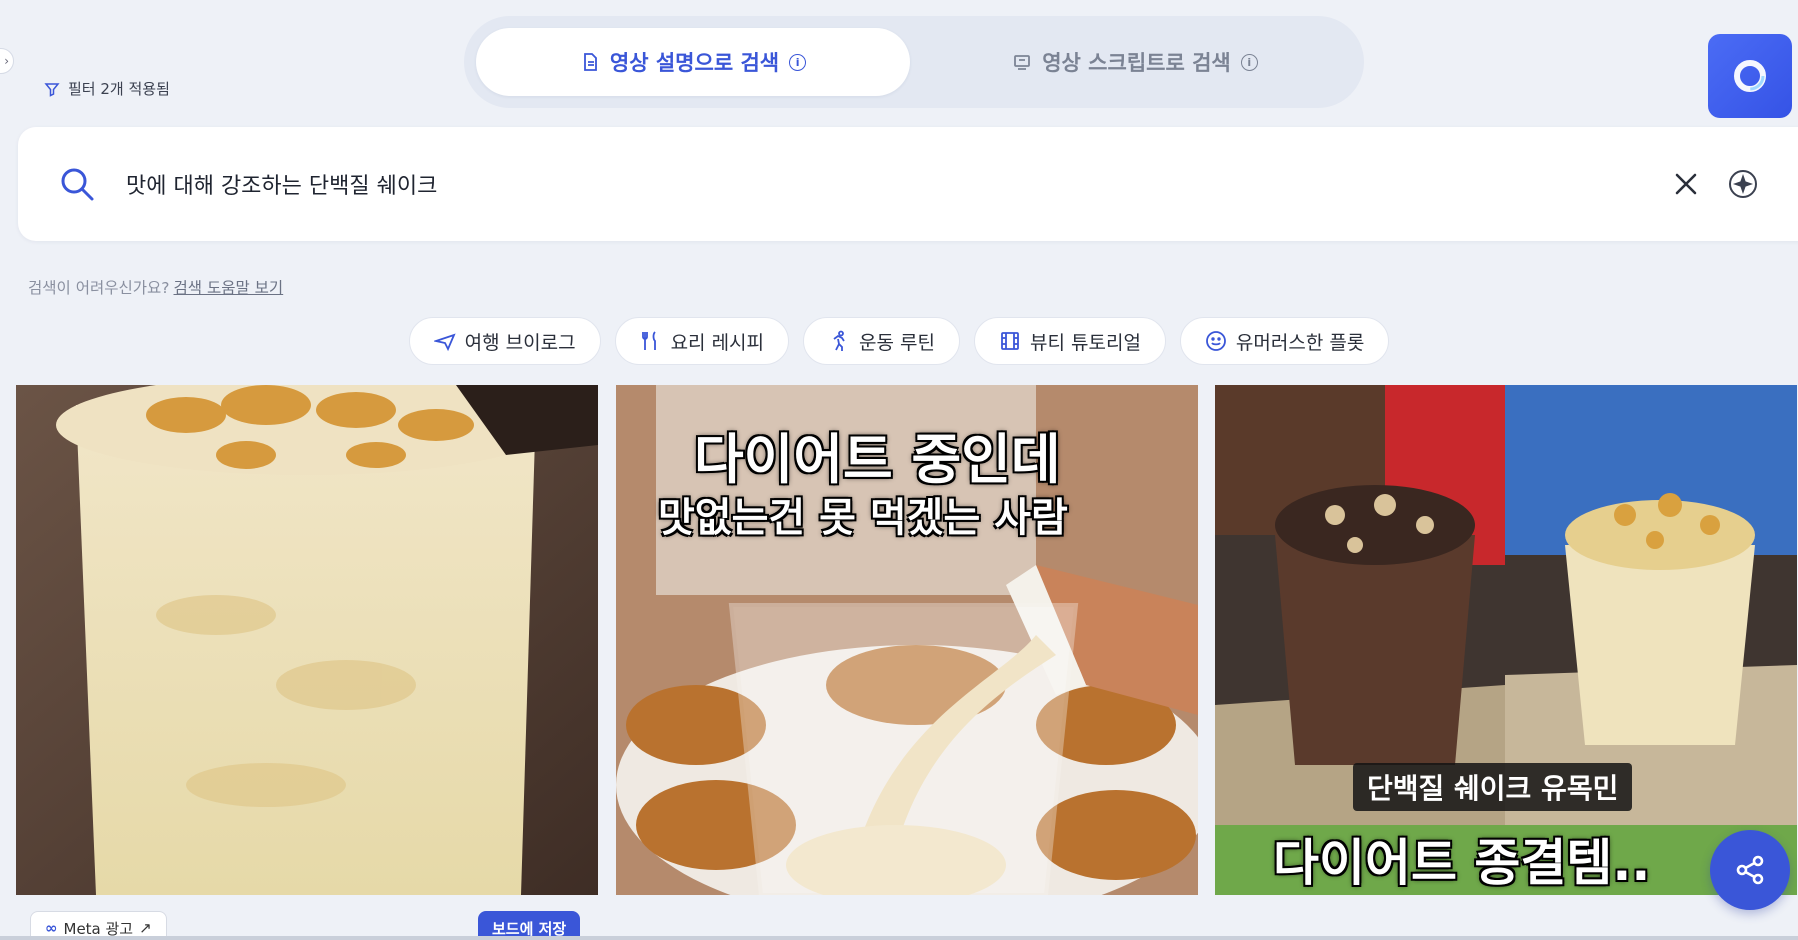 Image resolution: width=1798 pixels, height=940 pixels. What do you see at coordinates (77, 184) in the screenshot?
I see `search-icon` at bounding box center [77, 184].